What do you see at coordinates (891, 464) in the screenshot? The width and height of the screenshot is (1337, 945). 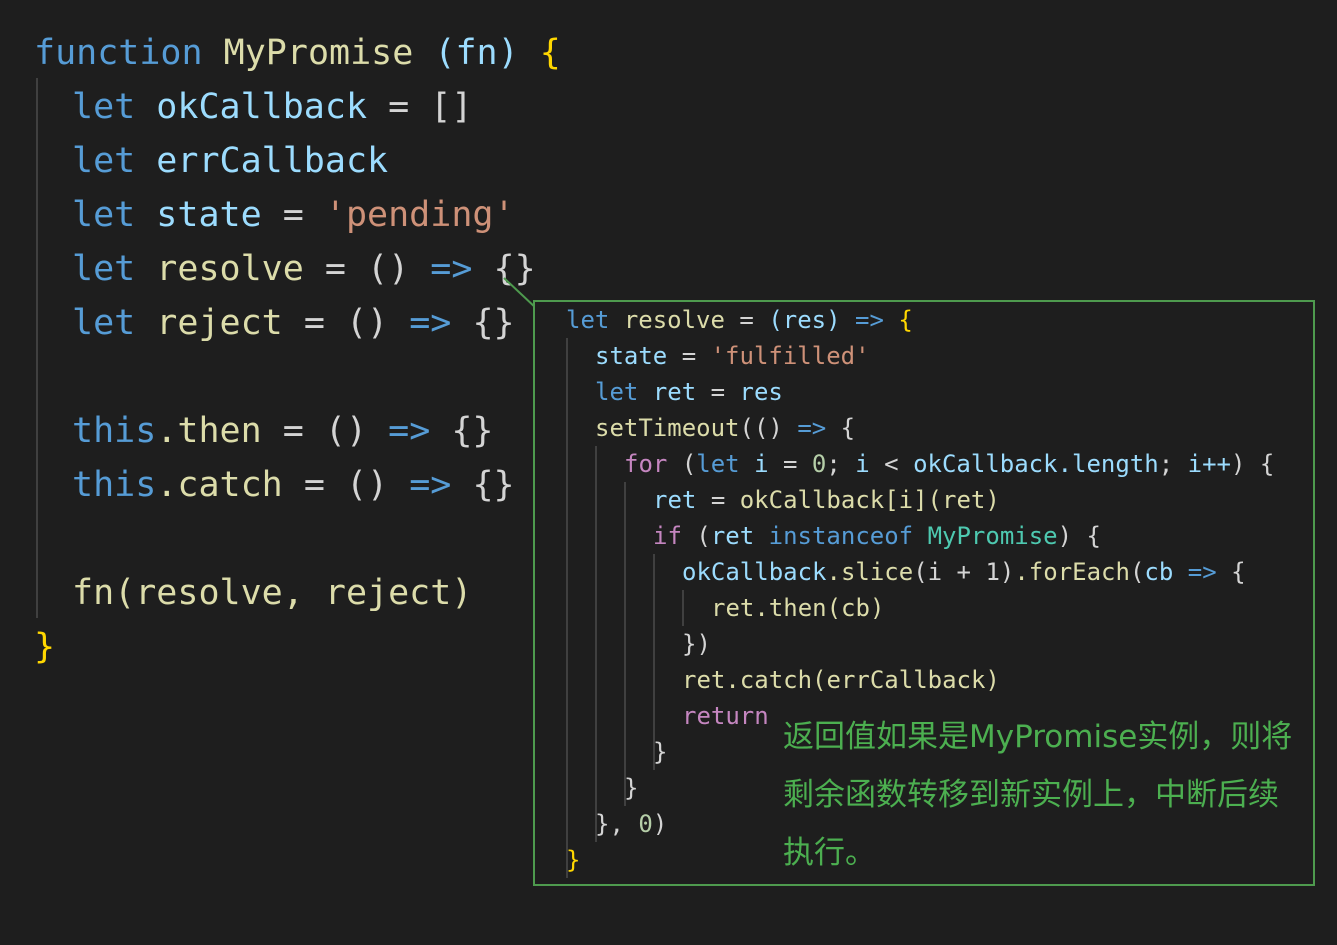 I see `token-operator: <` at bounding box center [891, 464].